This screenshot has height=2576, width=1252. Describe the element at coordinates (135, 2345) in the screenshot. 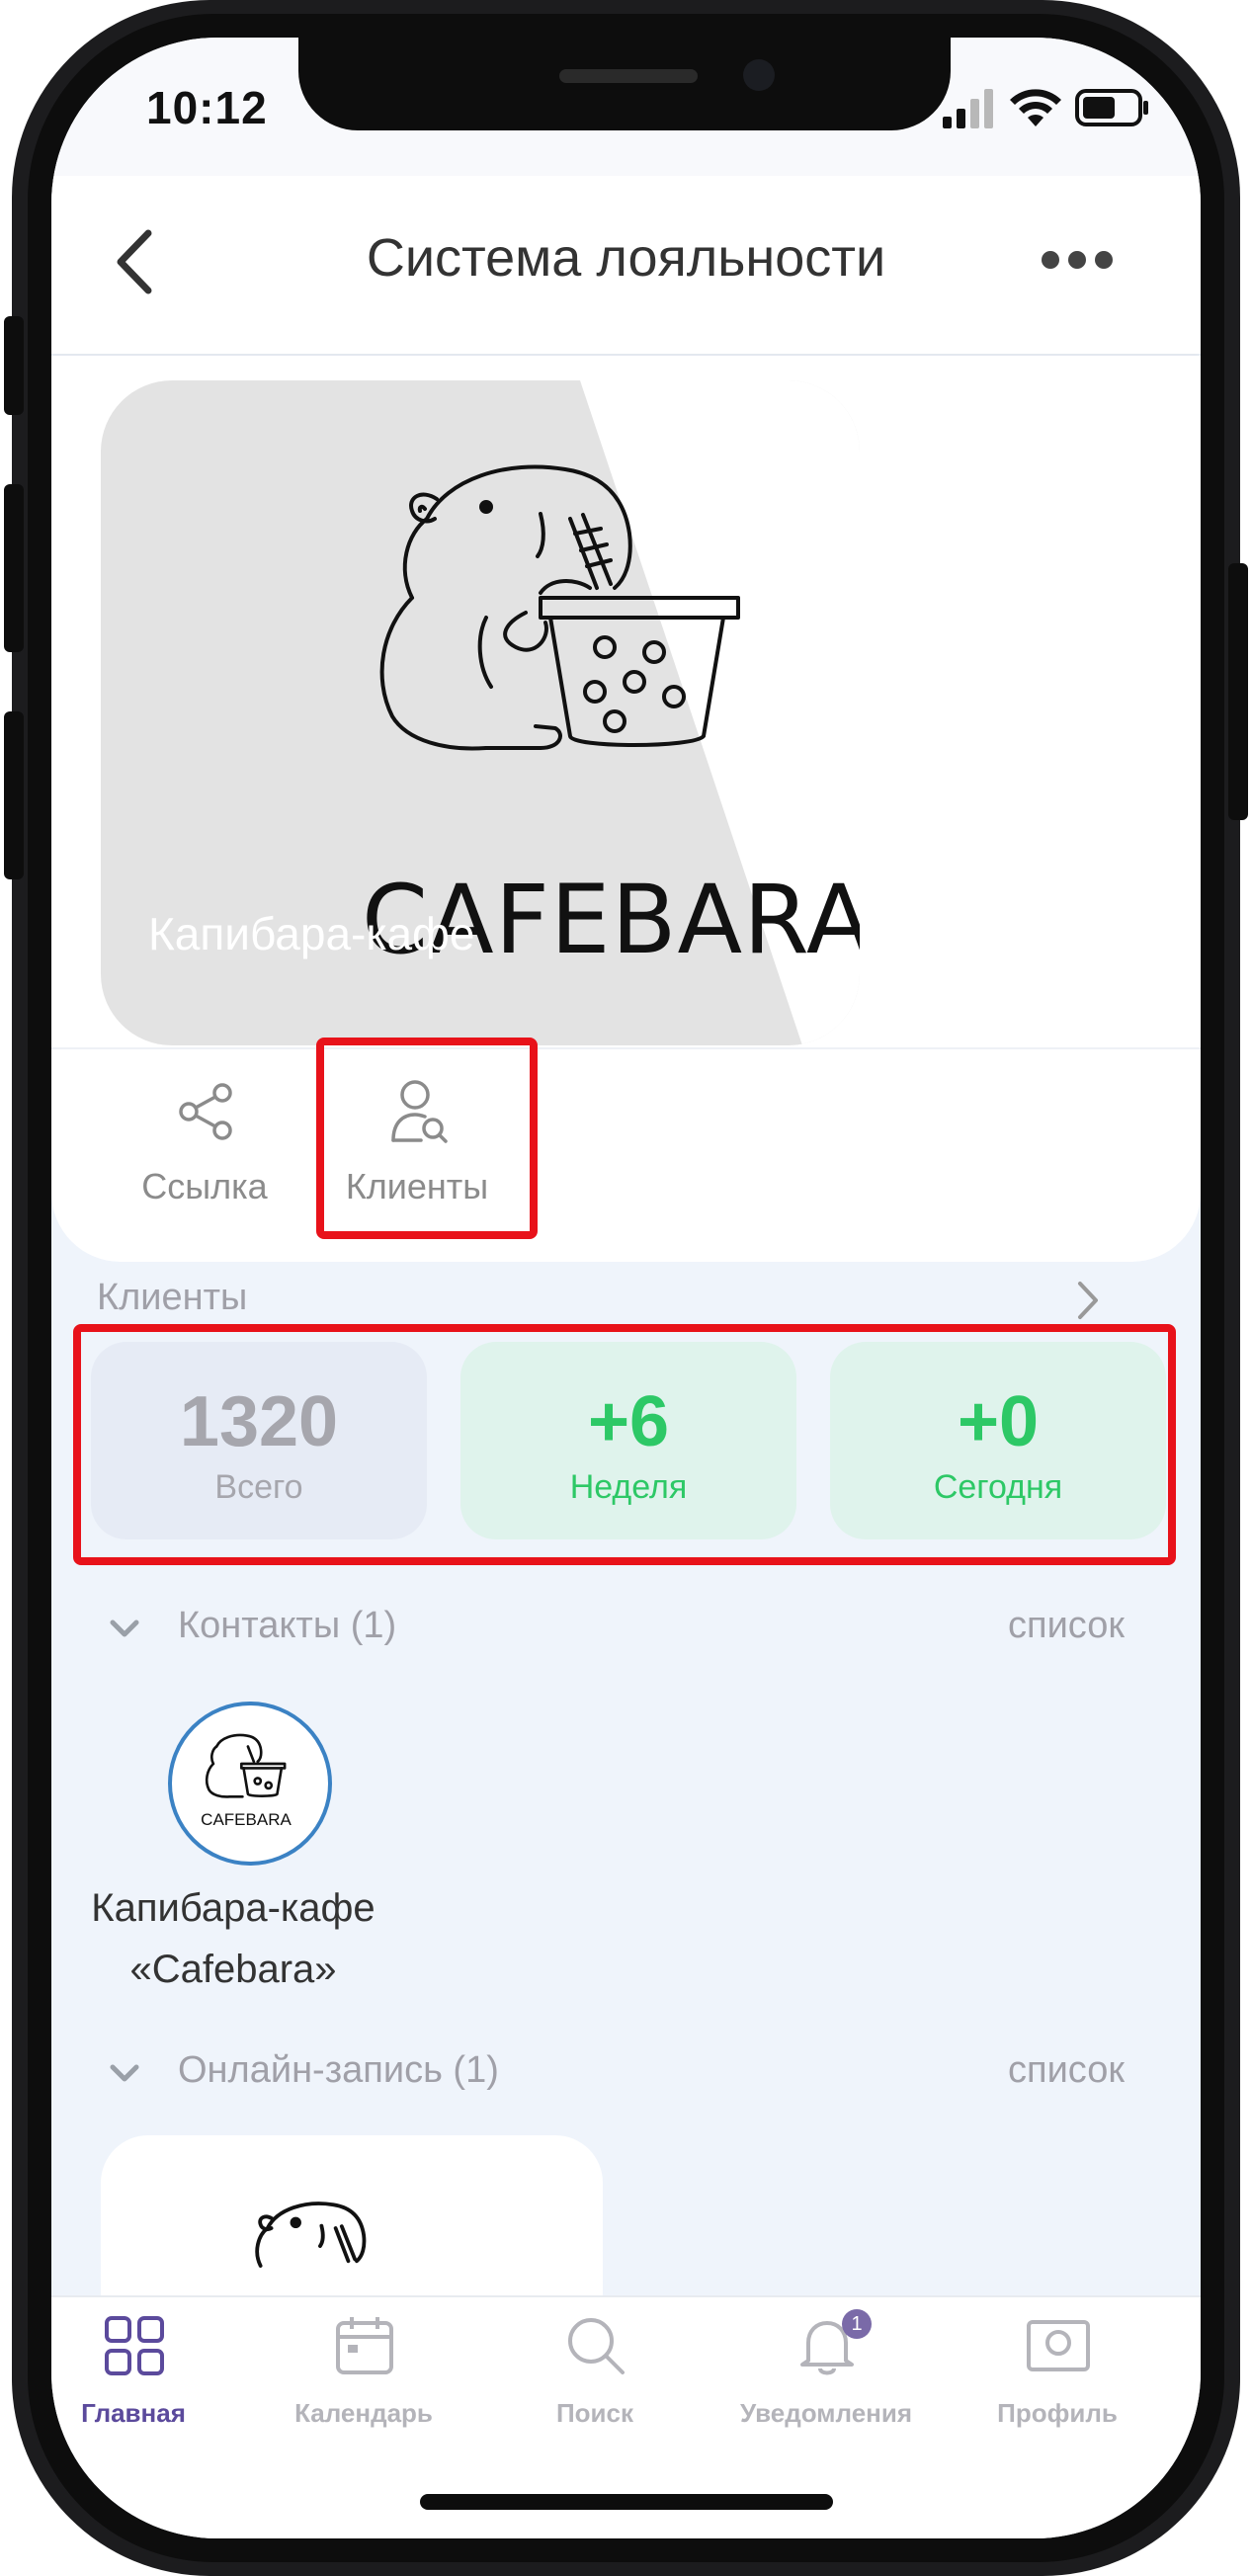

I see `grid-icon` at that location.